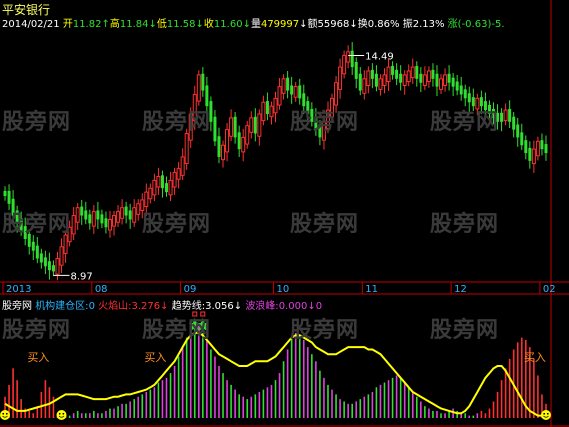 The width and height of the screenshot is (569, 427). Describe the element at coordinates (362, 24) in the screenshot. I see `turnover-label: 换` at that location.